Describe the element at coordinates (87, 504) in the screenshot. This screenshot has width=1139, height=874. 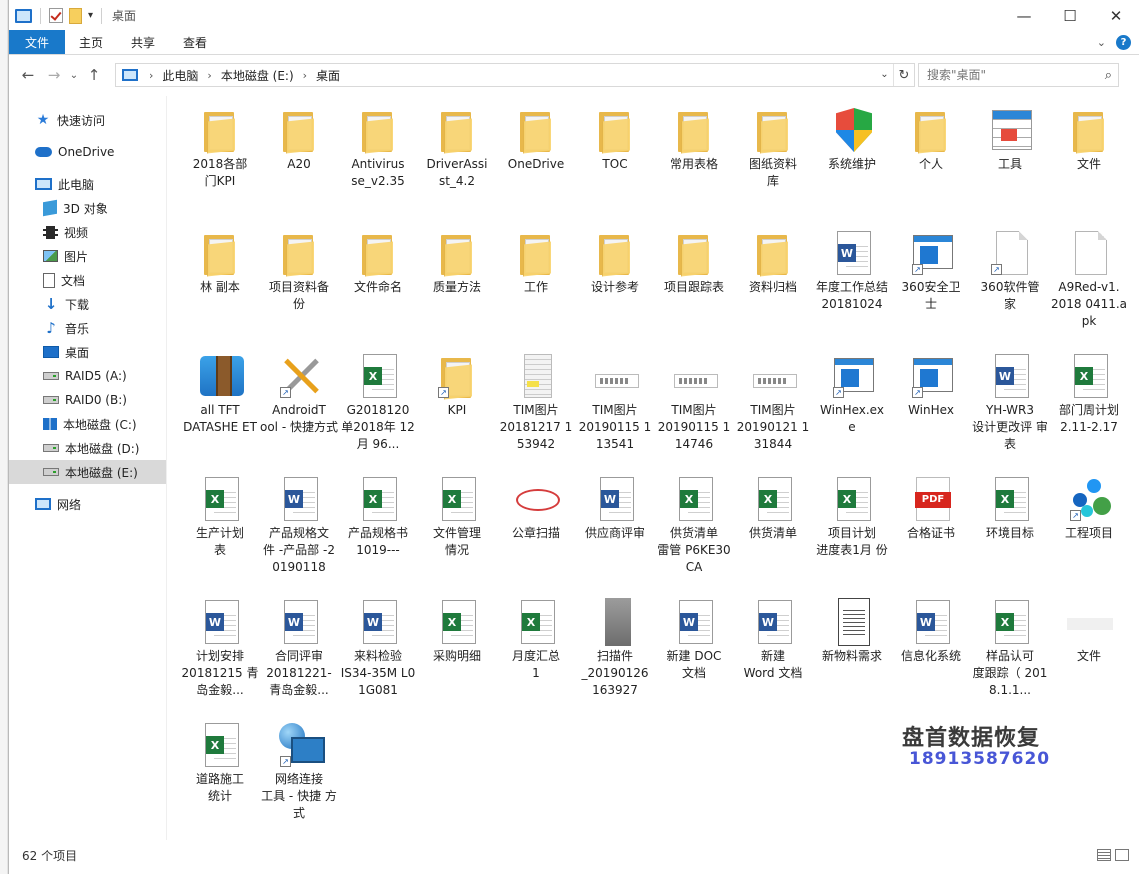
I see `nav-item-15: 网络` at that location.